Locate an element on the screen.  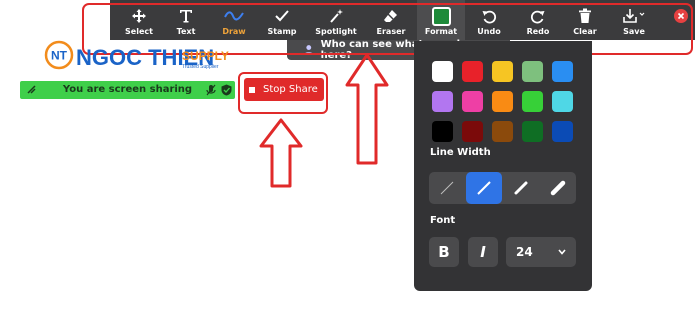
line-width-3-button is located at coordinates (521, 188).